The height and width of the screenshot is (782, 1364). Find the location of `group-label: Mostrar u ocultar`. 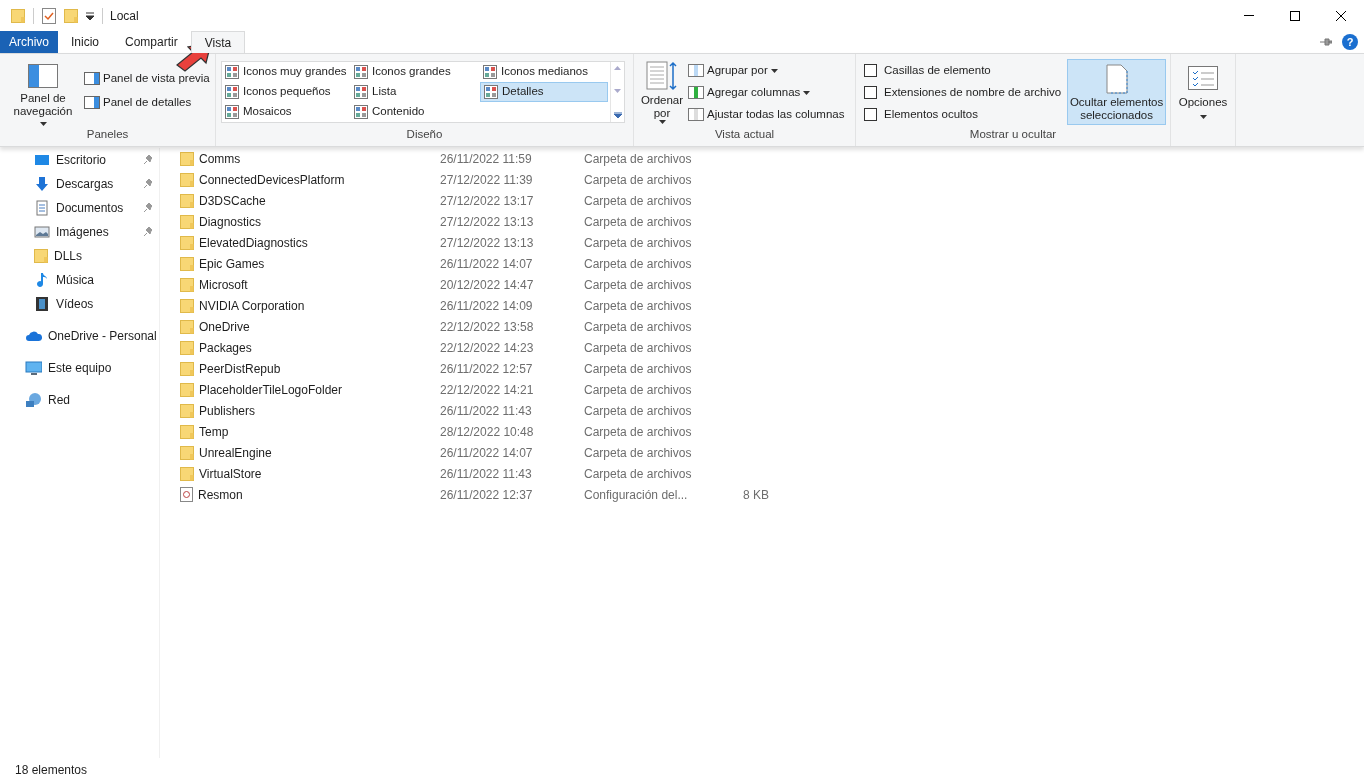

group-label: Mostrar u ocultar is located at coordinates (1013, 134).